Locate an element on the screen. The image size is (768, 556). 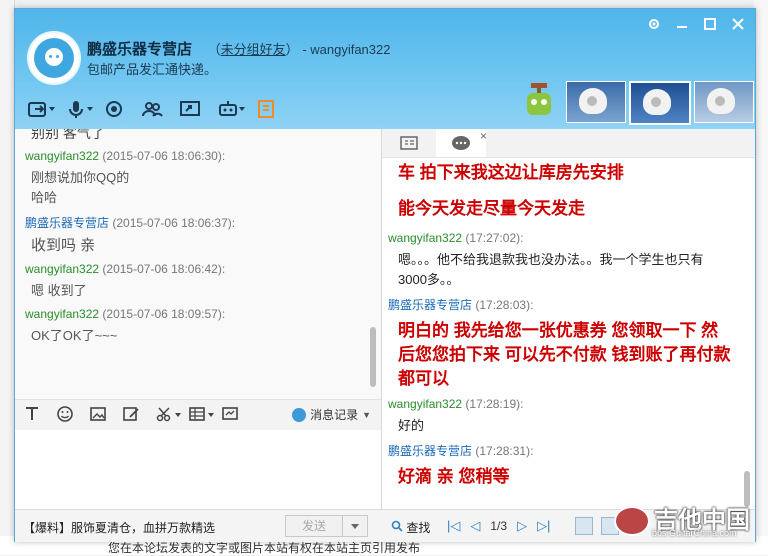
contact-group: （未分组好友） is located at coordinates (253, 49).